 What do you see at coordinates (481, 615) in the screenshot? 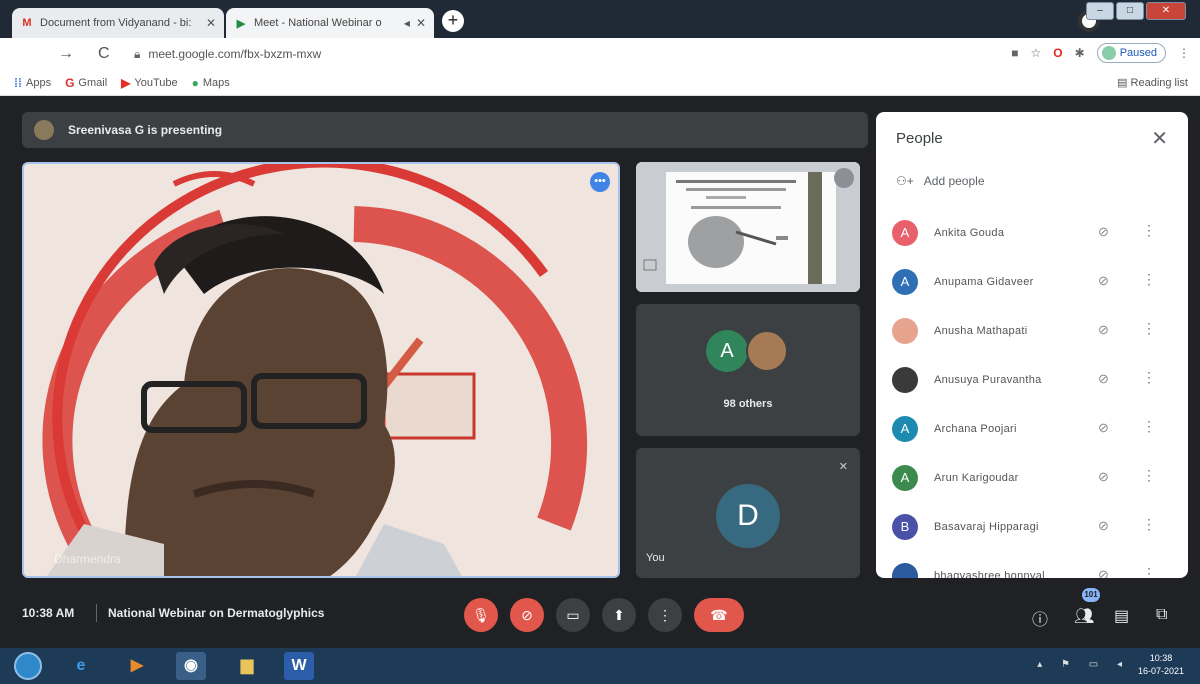
I see `mic-toggle-button: 🎙︎` at bounding box center [481, 615].